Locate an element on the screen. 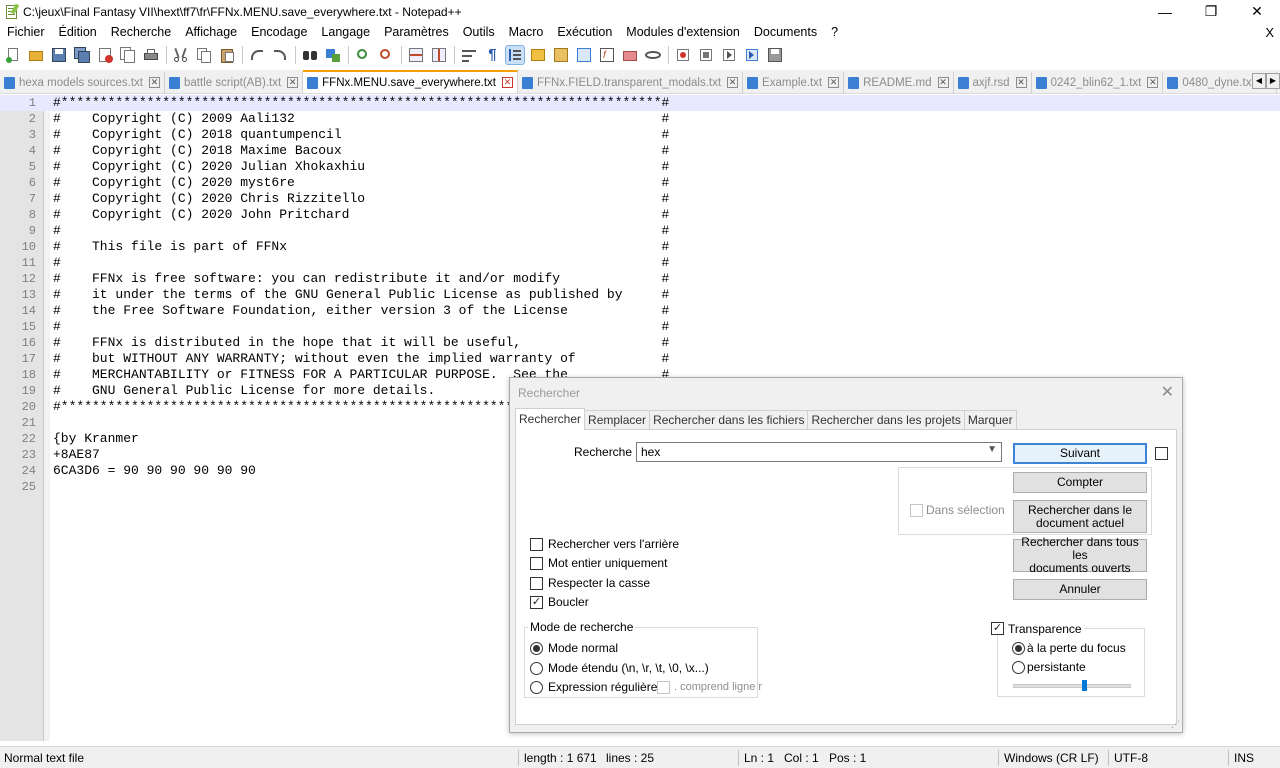  tab-0242-blin62: 0242_blin62_1.txt ✕ is located at coordinates (1097, 82).